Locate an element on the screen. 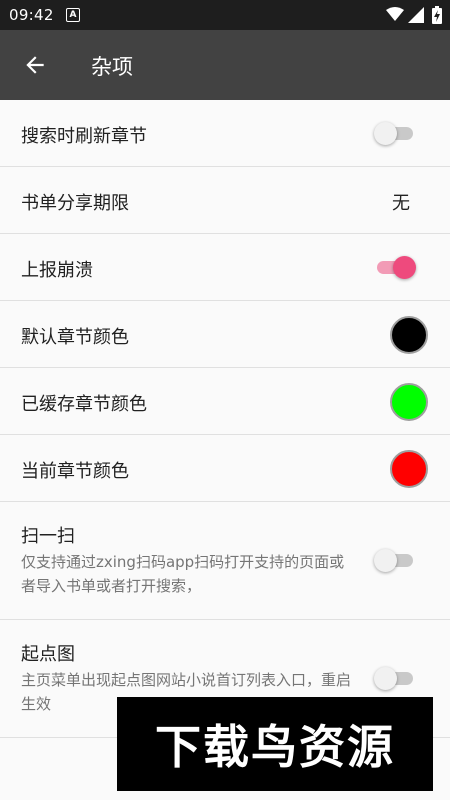  status-time: 09:42 is located at coordinates (31, 15).